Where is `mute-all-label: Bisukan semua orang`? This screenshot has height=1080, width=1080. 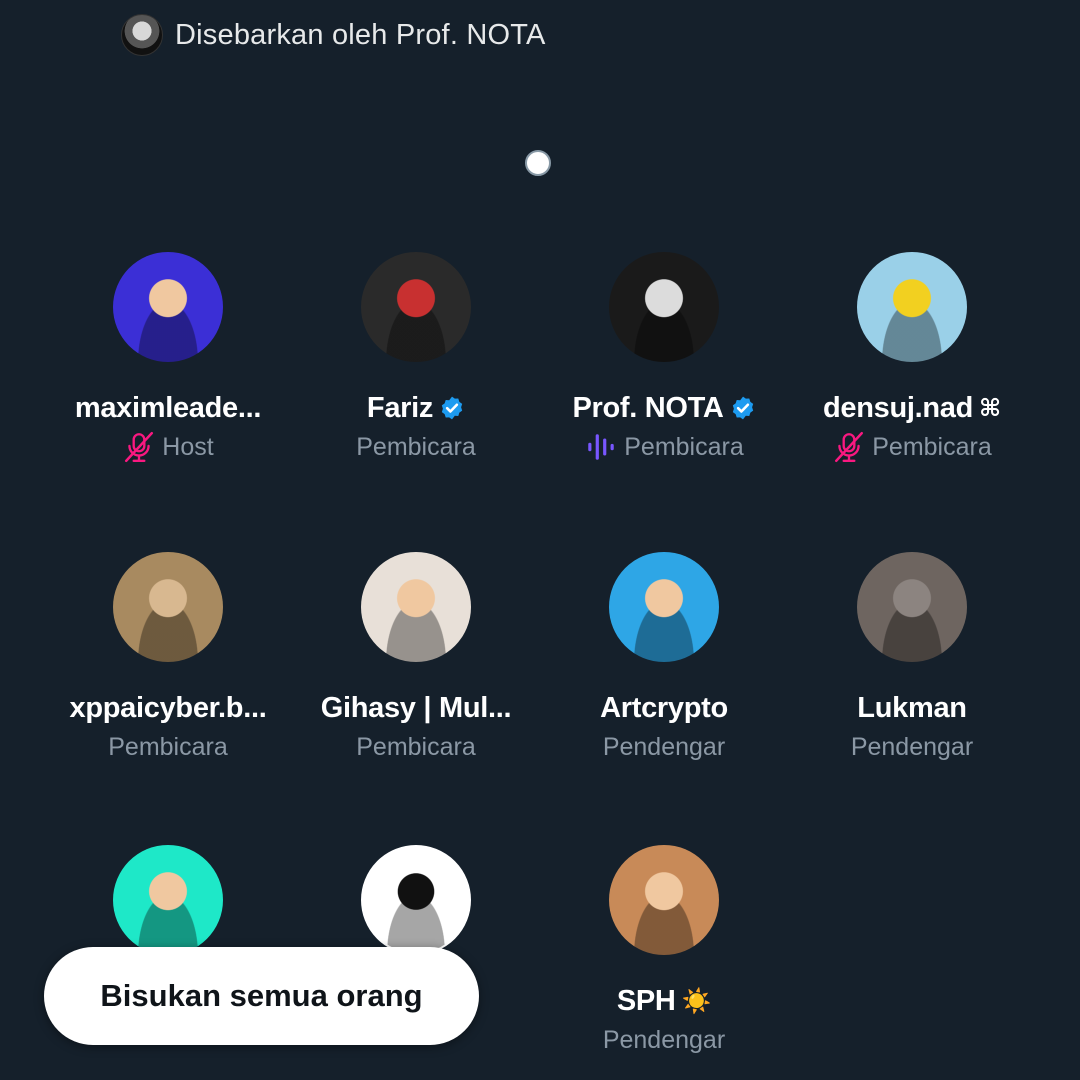
mute-all-label: Bisukan semua orang is located at coordinates (261, 995).